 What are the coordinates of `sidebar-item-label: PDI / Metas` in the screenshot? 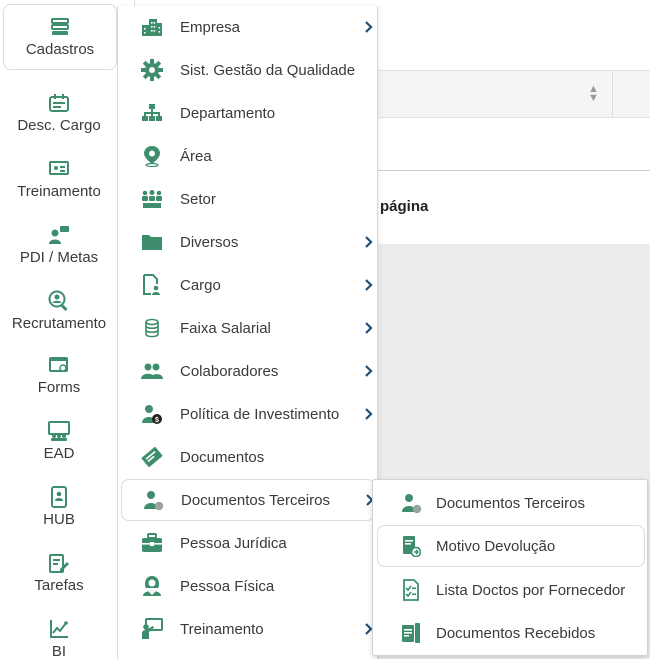 It's located at (59, 257).